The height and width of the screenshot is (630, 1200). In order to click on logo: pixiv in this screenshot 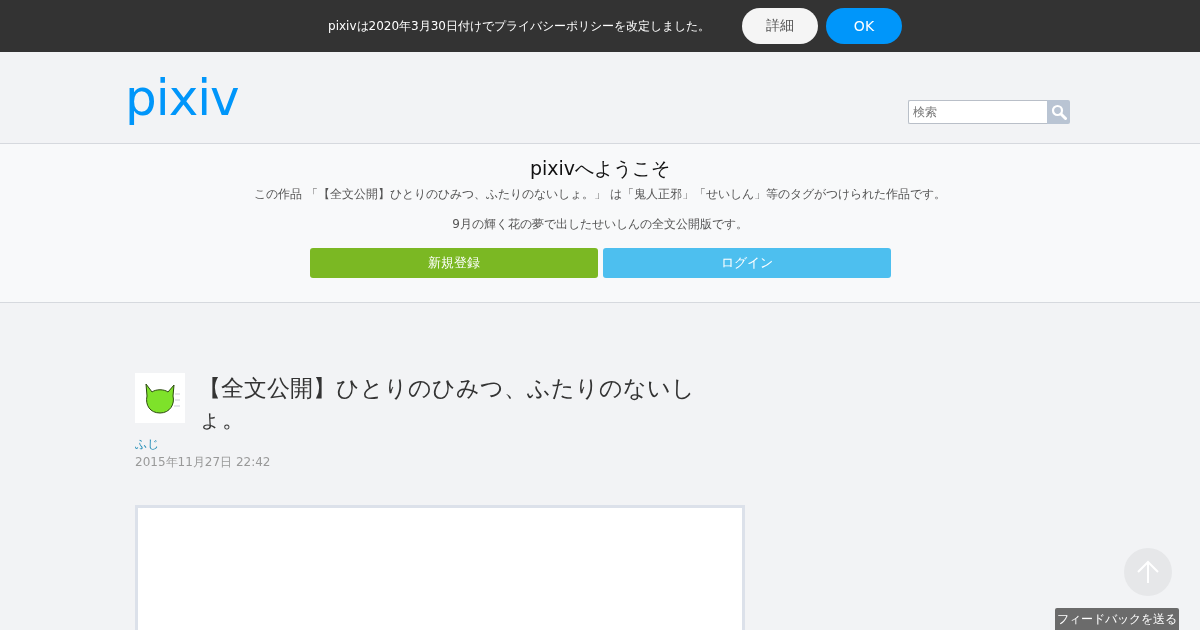, I will do `click(182, 98)`.